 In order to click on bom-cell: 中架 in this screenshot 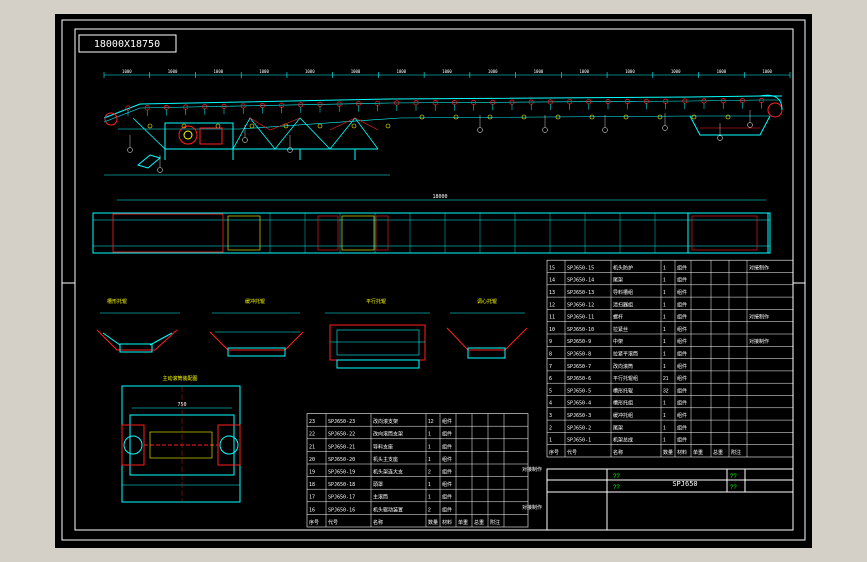, I will do `click(618, 341)`.